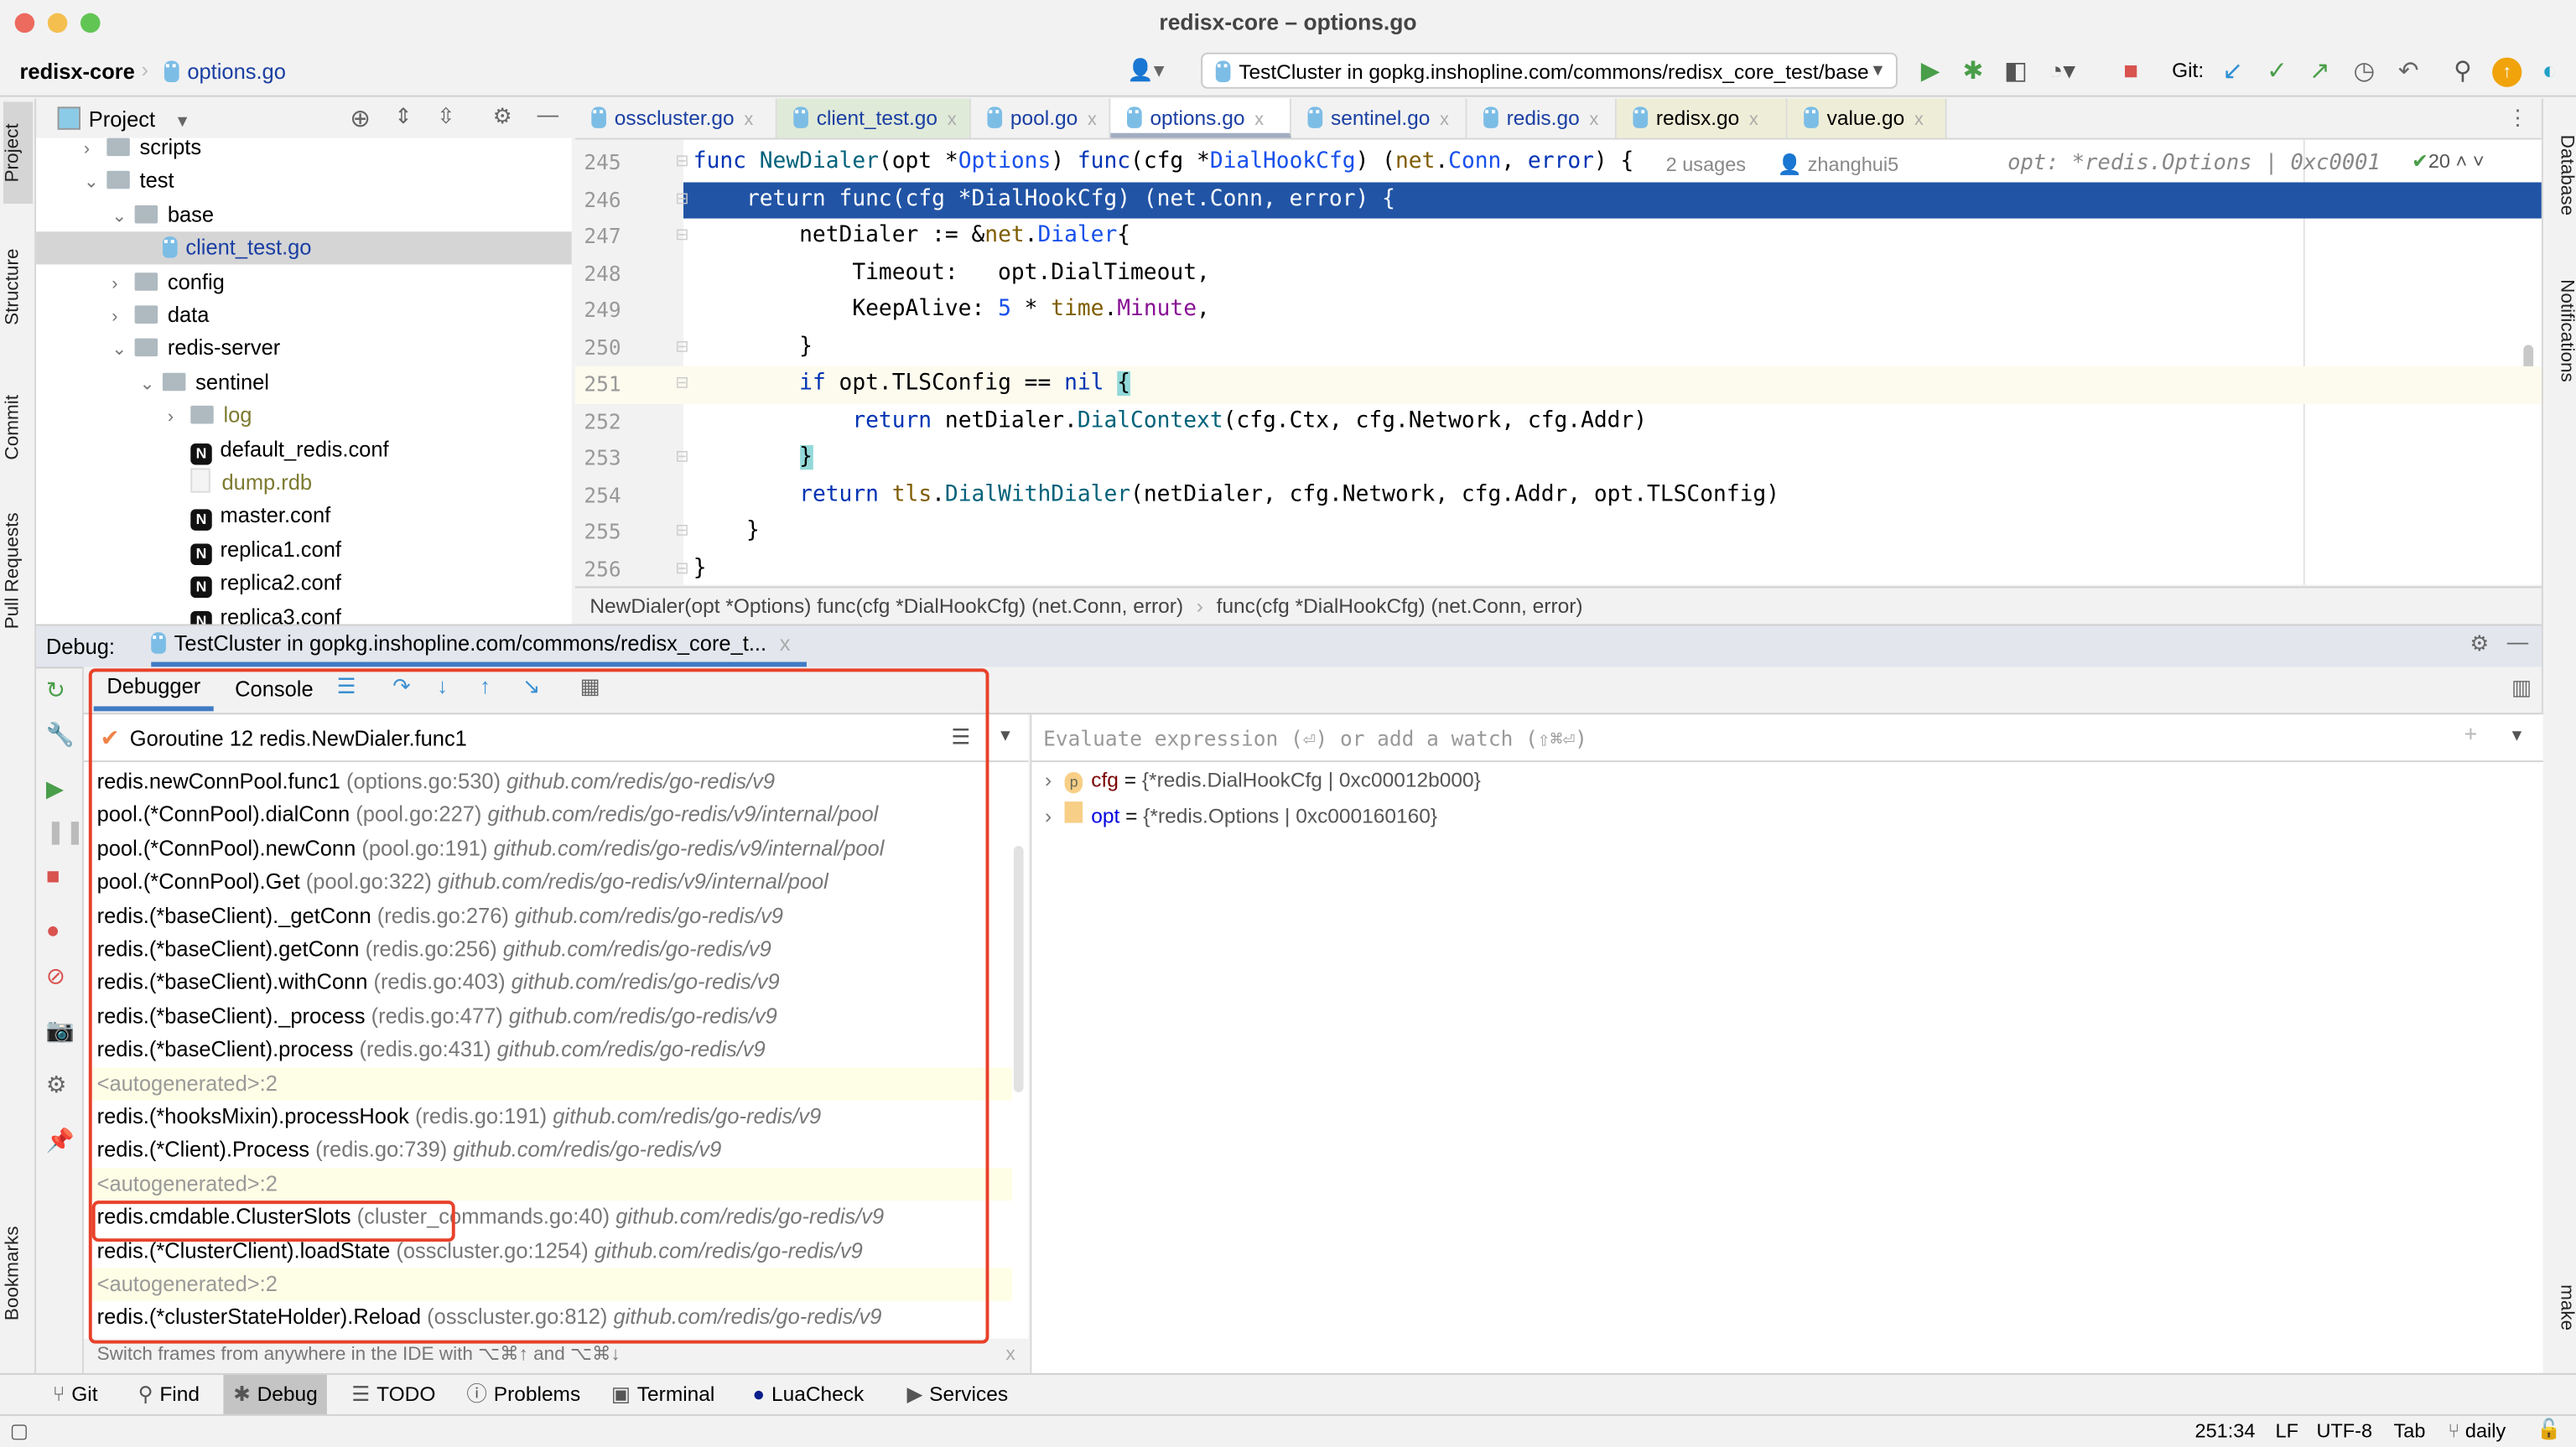 The width and height of the screenshot is (2576, 1447). What do you see at coordinates (2517, 118) in the screenshot?
I see `more-tabs-icon: ⋮` at bounding box center [2517, 118].